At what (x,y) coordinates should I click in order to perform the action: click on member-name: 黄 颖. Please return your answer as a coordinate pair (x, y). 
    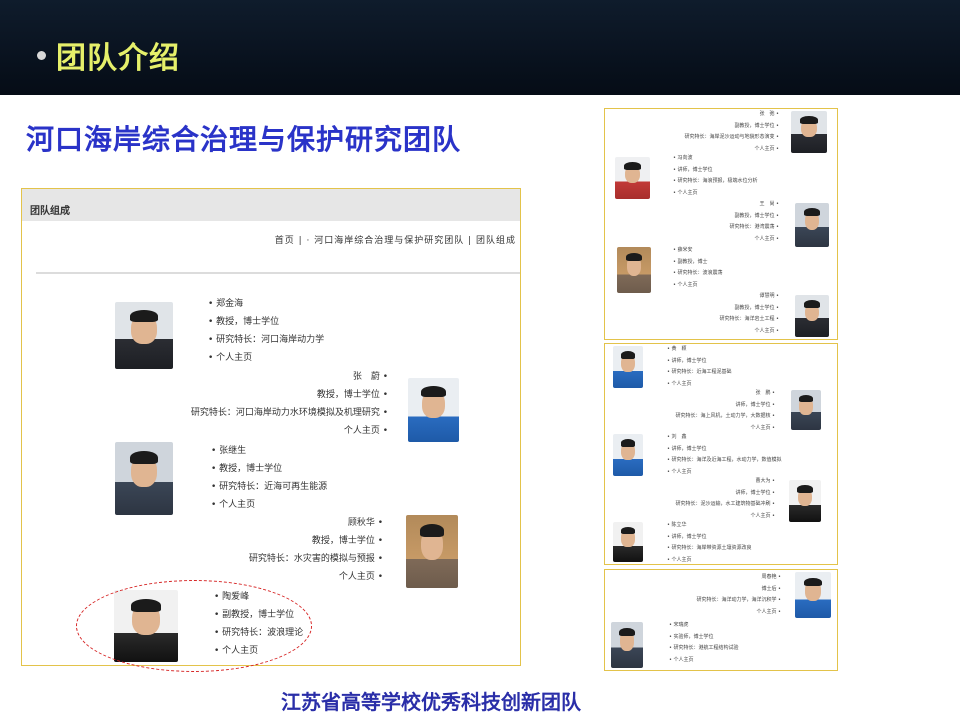
    Looking at the image, I should click on (699, 350).